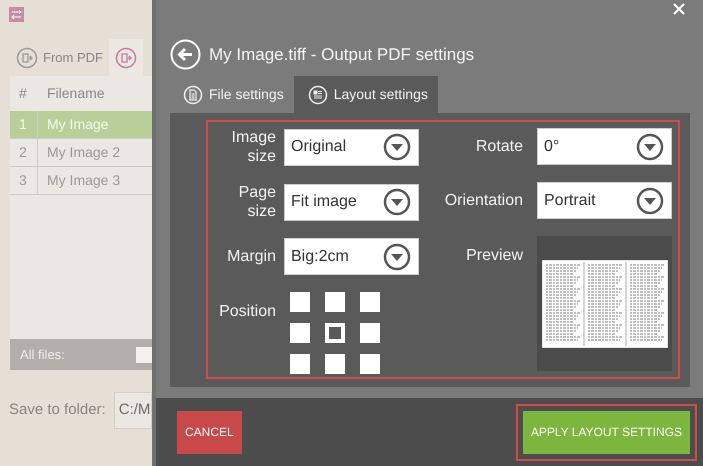  Describe the element at coordinates (185, 54) in the screenshot. I see `back-icon` at that location.